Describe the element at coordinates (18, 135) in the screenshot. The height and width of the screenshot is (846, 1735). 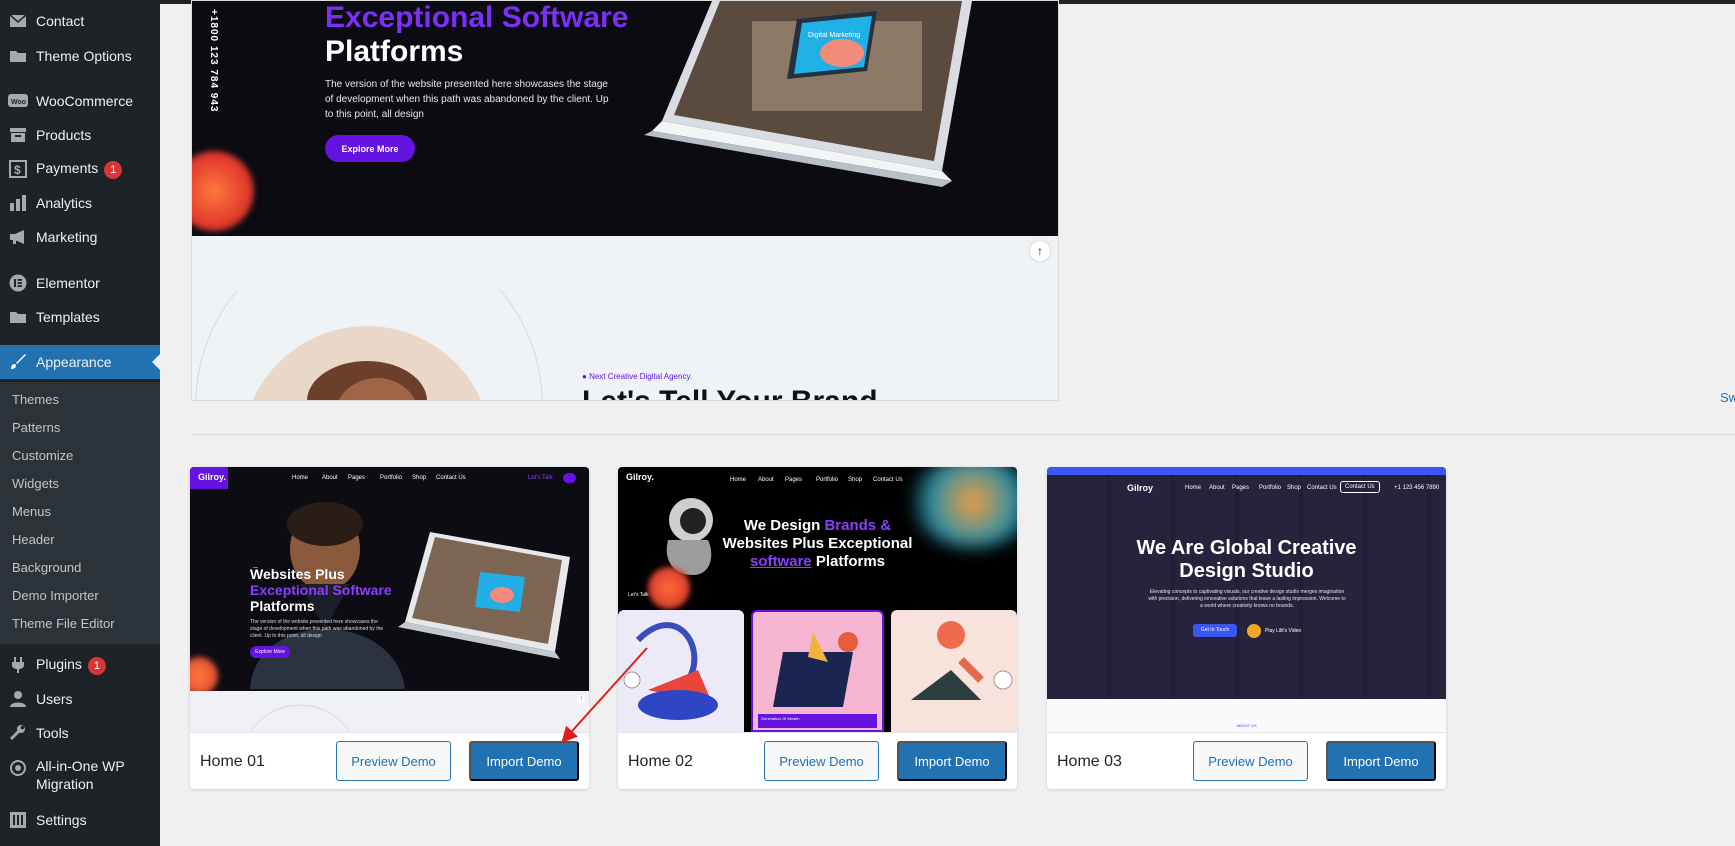
I see `archive-icon` at that location.